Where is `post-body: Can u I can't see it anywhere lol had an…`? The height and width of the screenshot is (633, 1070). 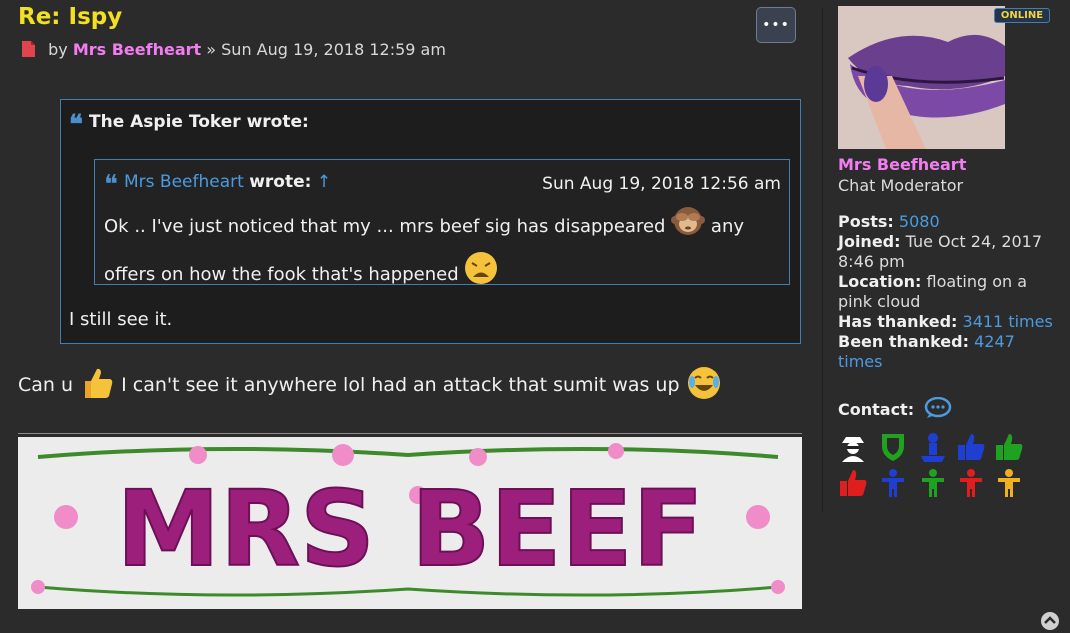
post-body: Can u I can't see it anywhere lol had an… is located at coordinates (370, 385).